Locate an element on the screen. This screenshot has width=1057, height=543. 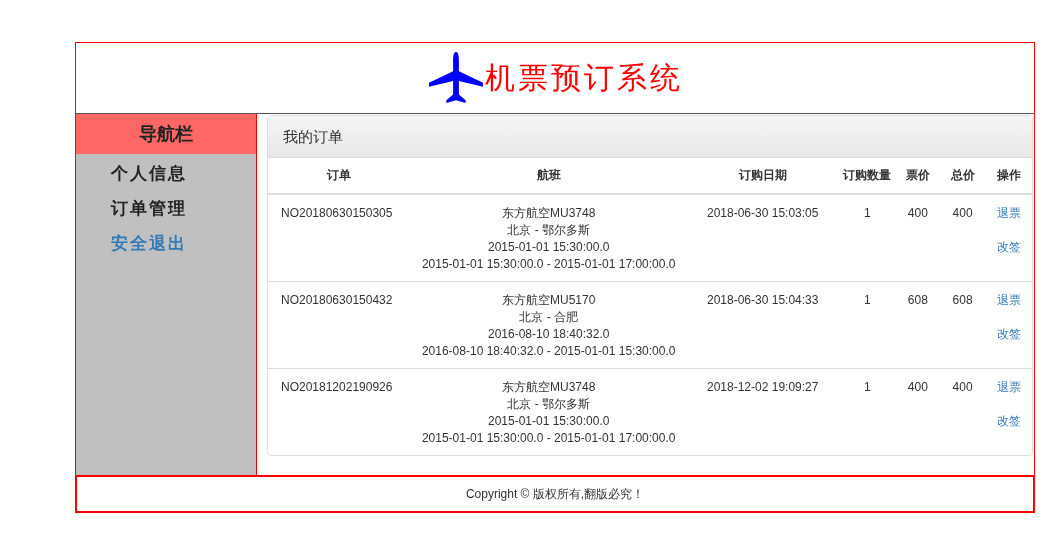
order-number-cell: NO20180630150305 is located at coordinates (339, 238).